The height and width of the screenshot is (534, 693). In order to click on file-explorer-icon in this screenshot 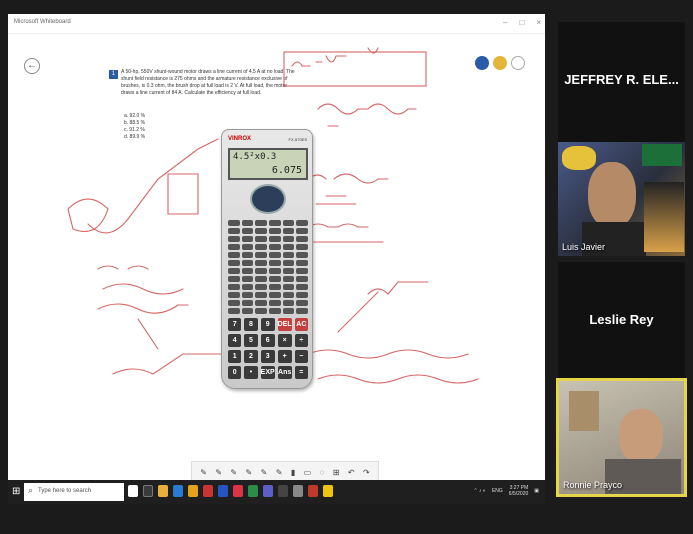, I will do `click(163, 491)`.